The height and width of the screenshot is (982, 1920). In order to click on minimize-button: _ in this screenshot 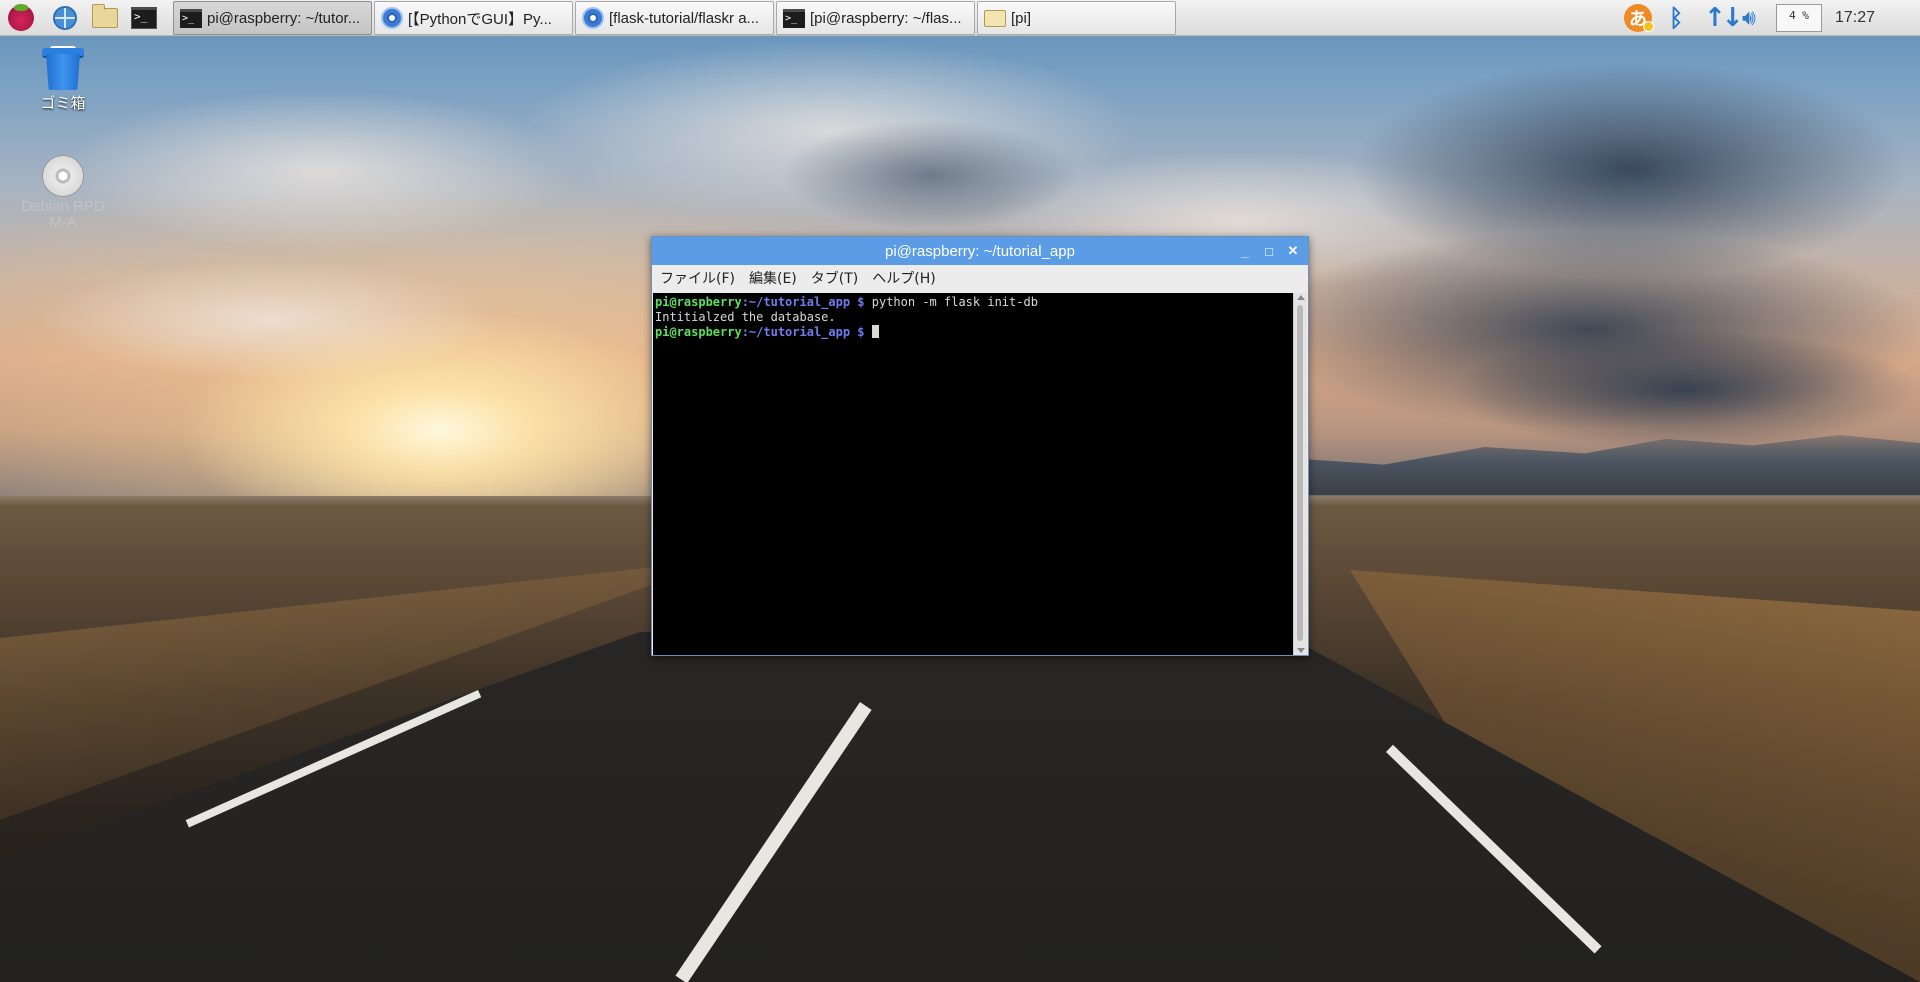, I will do `click(1245, 251)`.